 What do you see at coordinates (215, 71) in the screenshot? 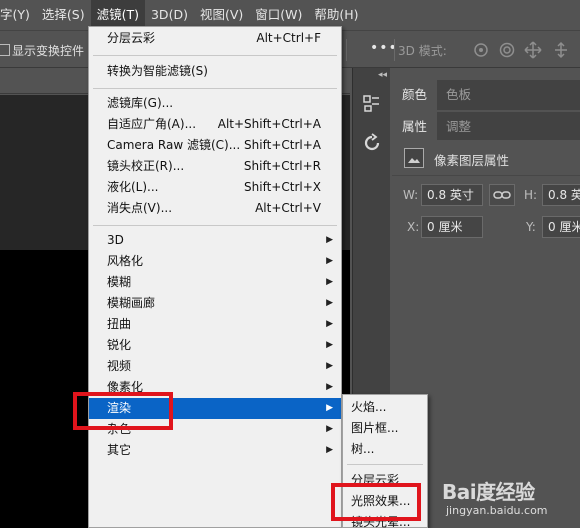
I see `menu-item-convert-smart-filter: 转换为智能滤镜(S)` at bounding box center [215, 71].